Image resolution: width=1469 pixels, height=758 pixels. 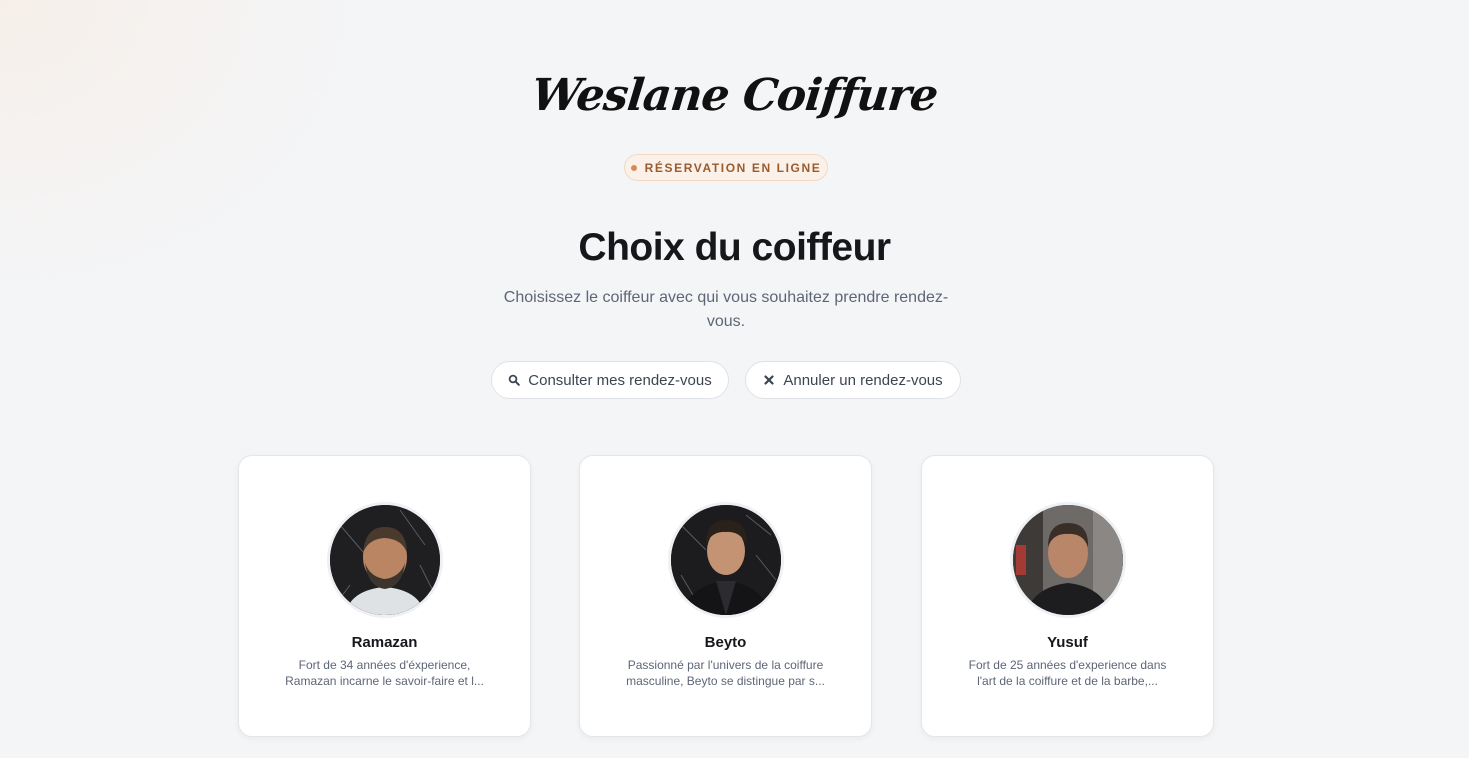 What do you see at coordinates (1067, 642) in the screenshot?
I see `barber-name: Yusuf` at bounding box center [1067, 642].